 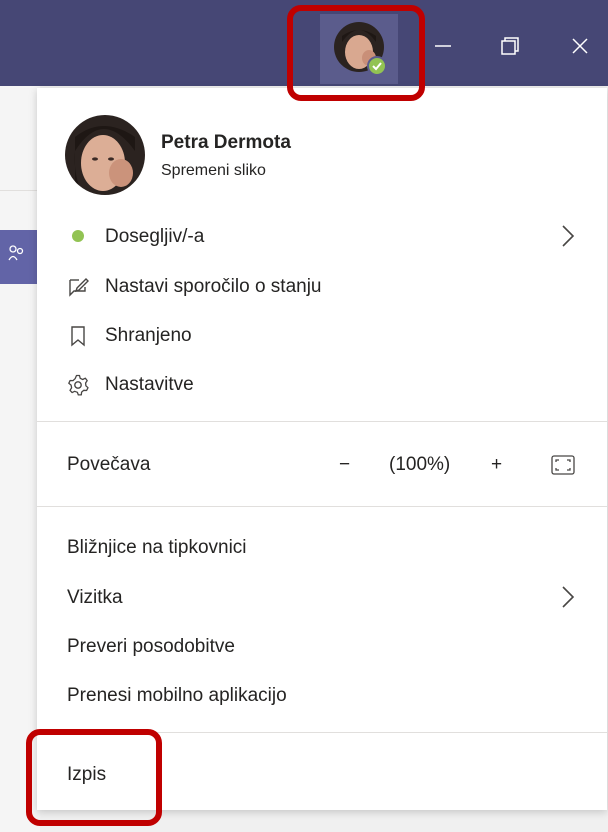 I want to click on saved-menu-item: Shranjeno, so click(x=322, y=335).